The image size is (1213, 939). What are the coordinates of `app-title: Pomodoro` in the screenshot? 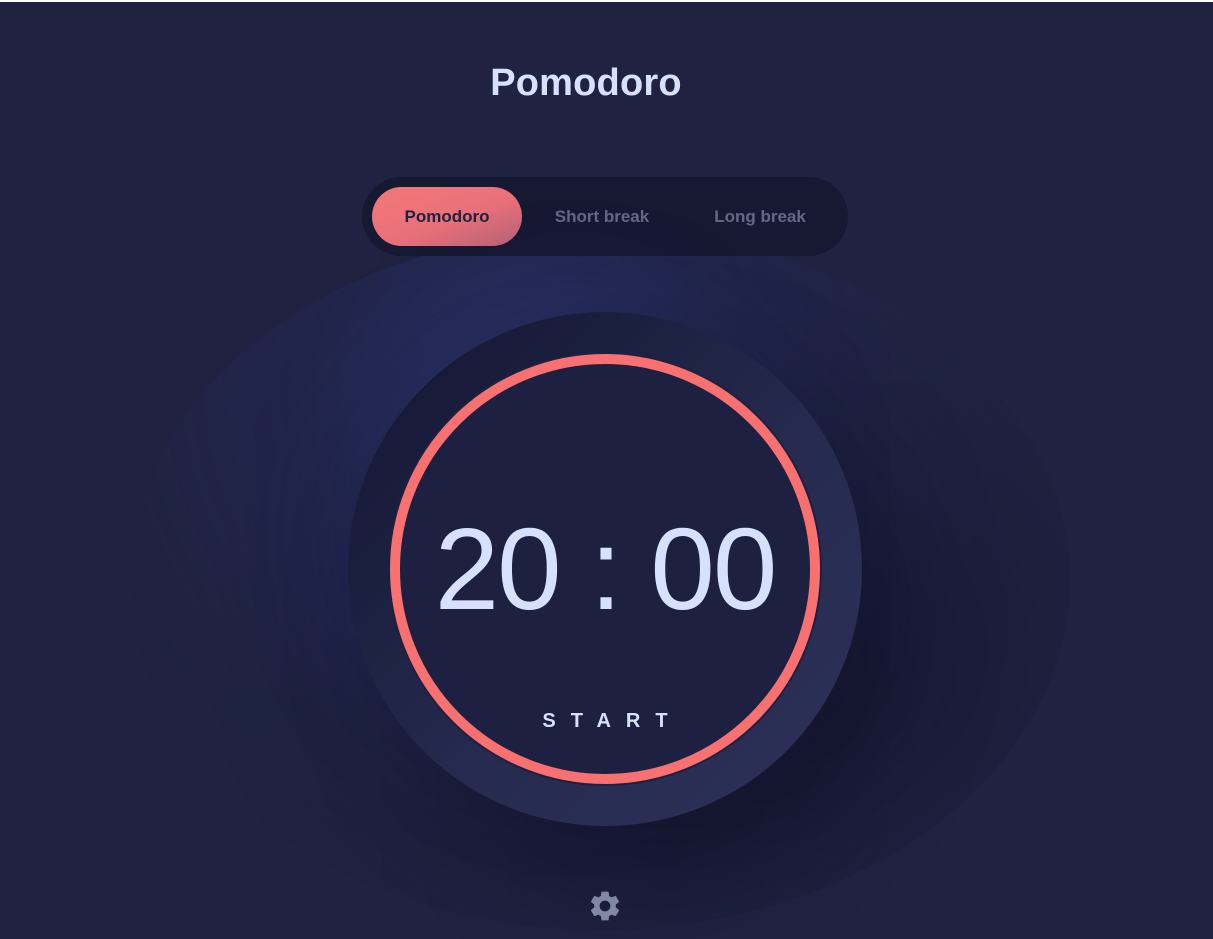 It's located at (586, 83).